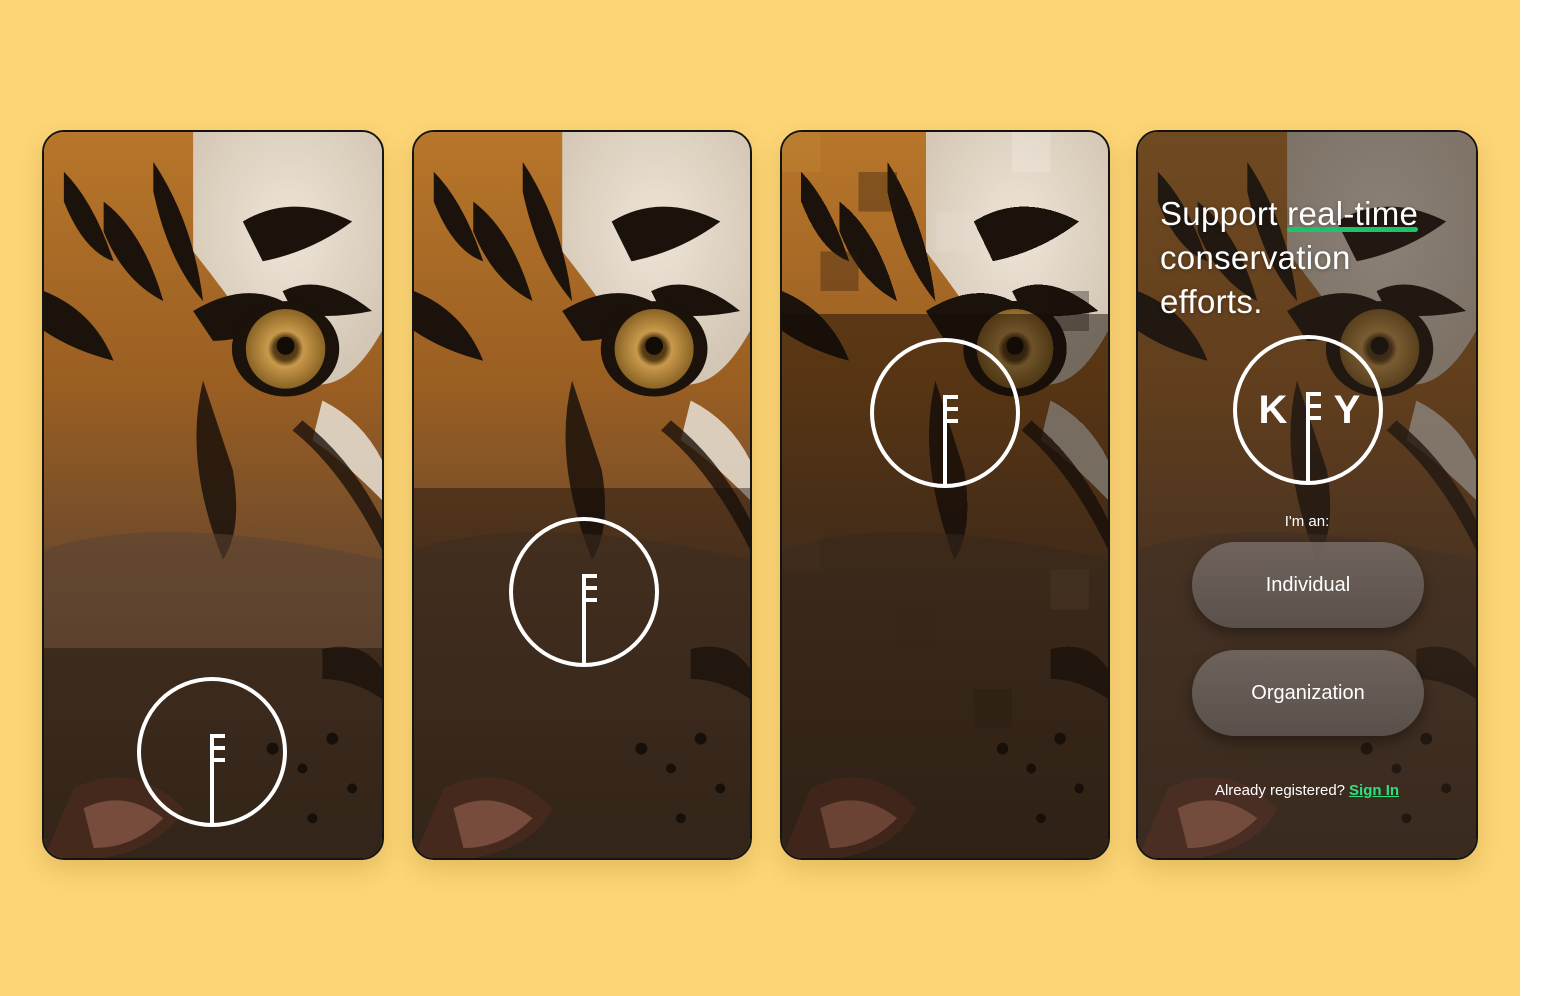  What do you see at coordinates (1307, 521) in the screenshot?
I see `account-type-prompt: I'm an:` at bounding box center [1307, 521].